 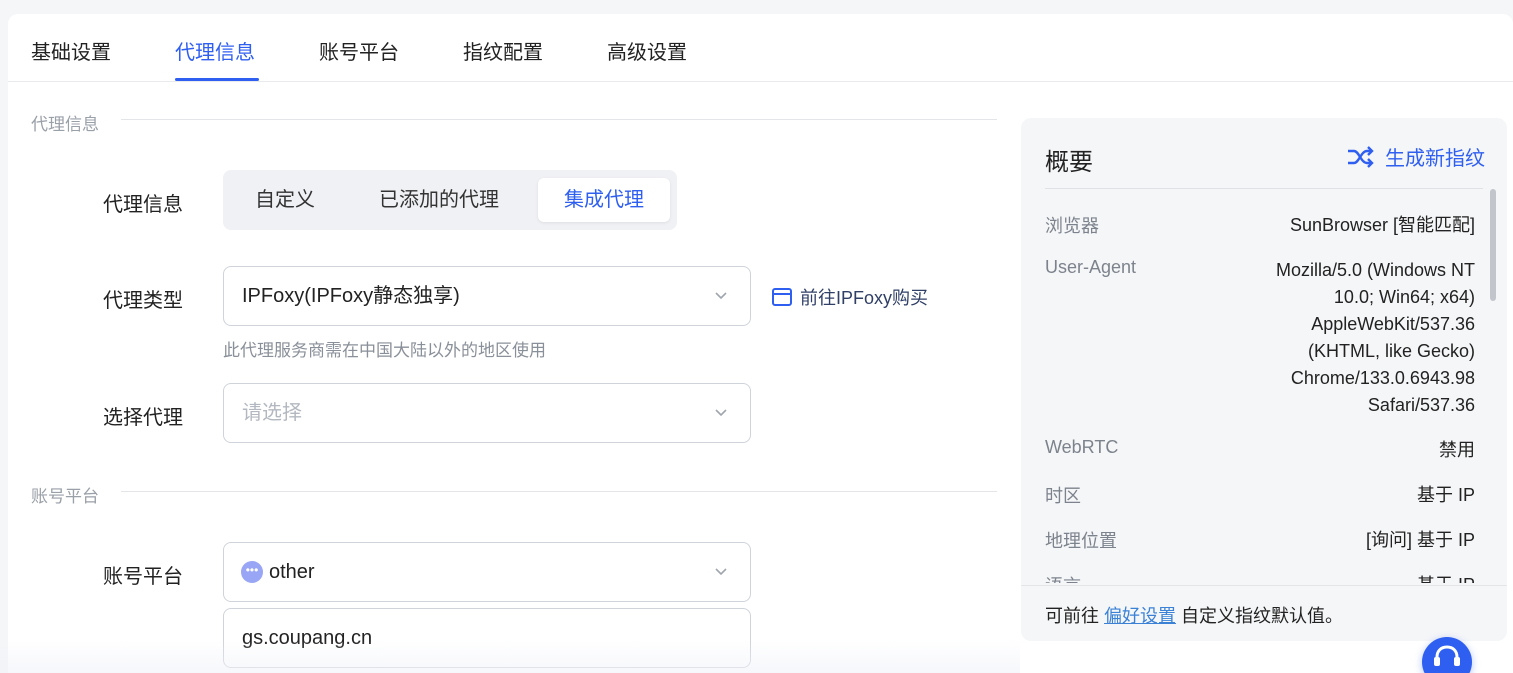 I want to click on tab-fingerprint-config: 指纹配置, so click(x=503, y=50).